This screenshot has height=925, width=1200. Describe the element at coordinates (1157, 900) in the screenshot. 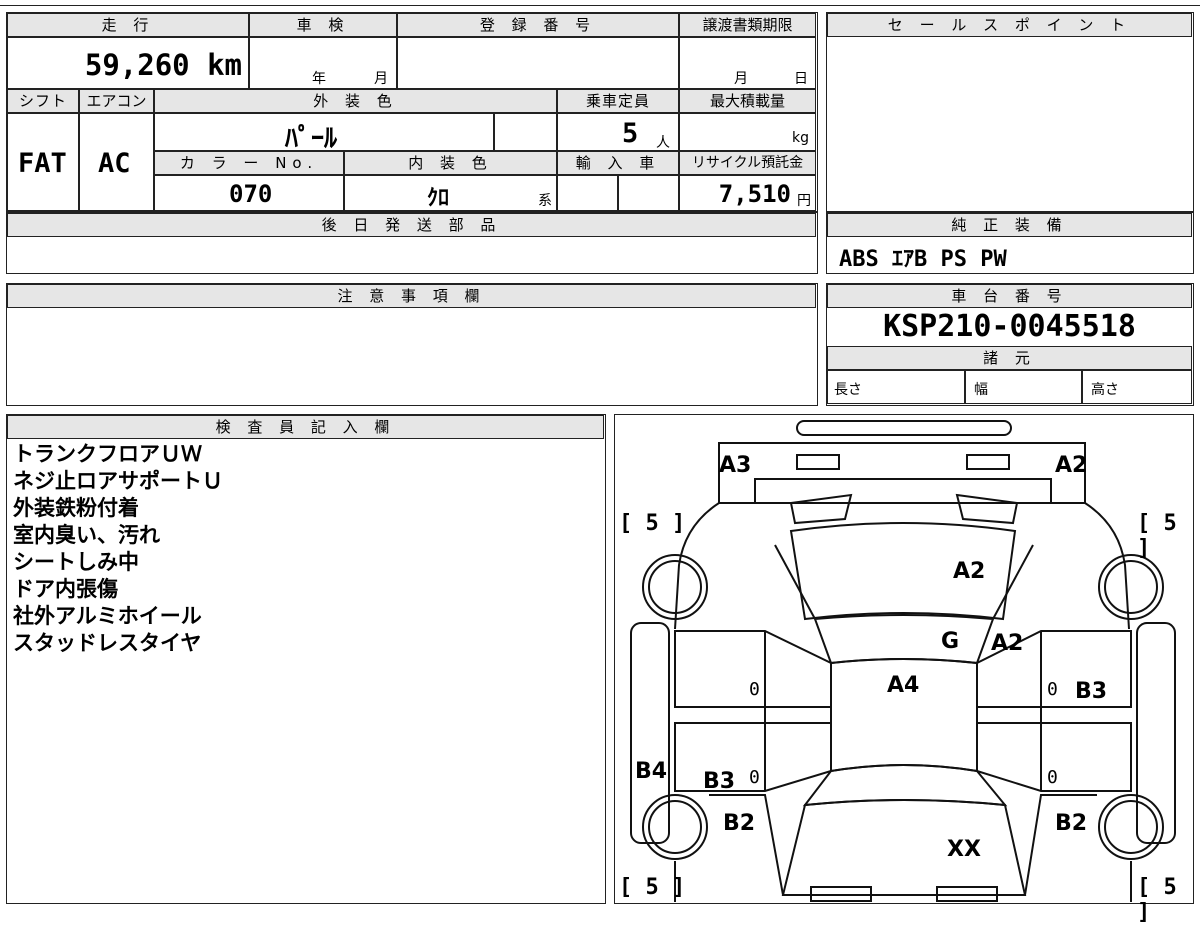

I see `tire-front-right: [ 5 ]` at that location.